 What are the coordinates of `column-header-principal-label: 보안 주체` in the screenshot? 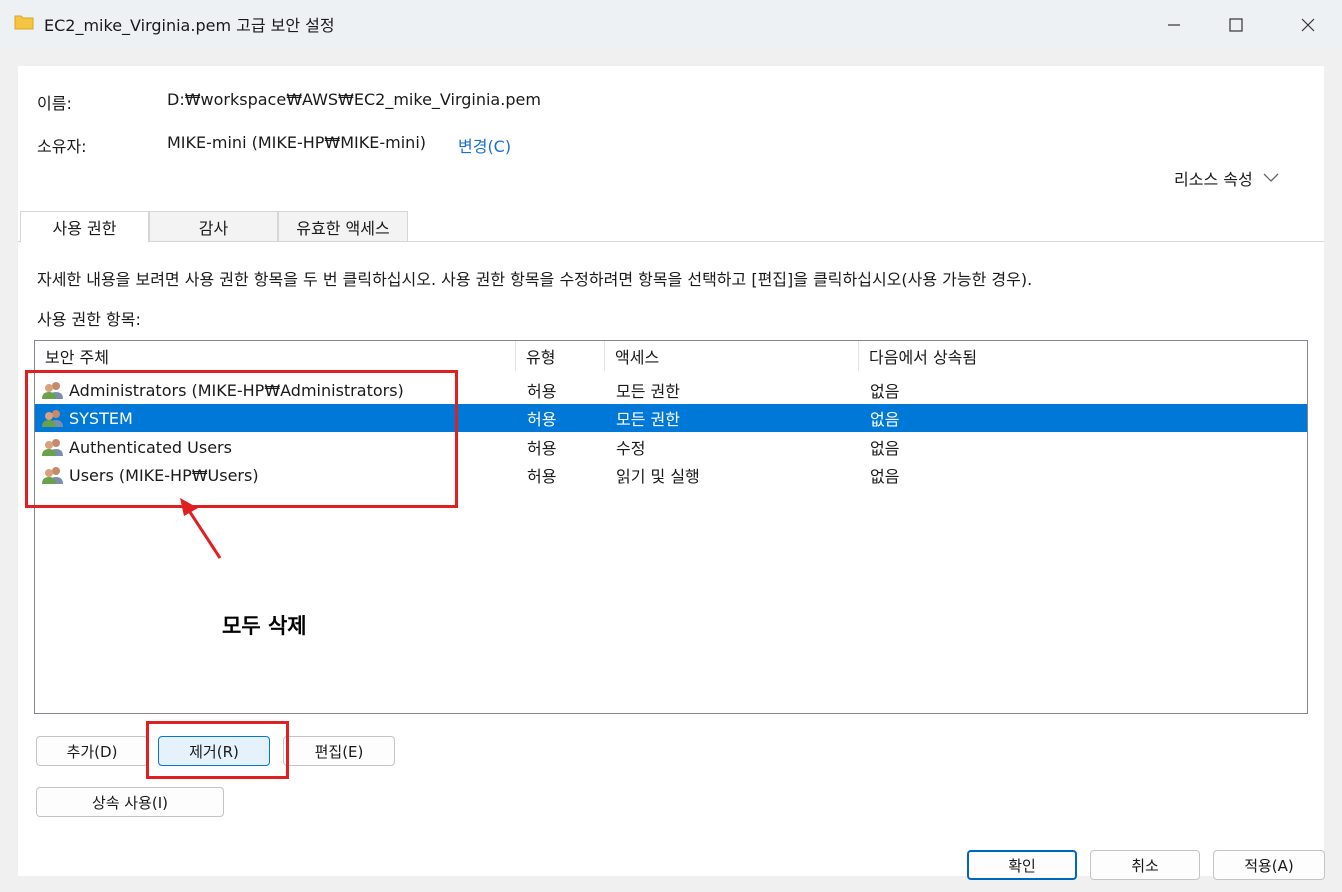 It's located at (77, 357).